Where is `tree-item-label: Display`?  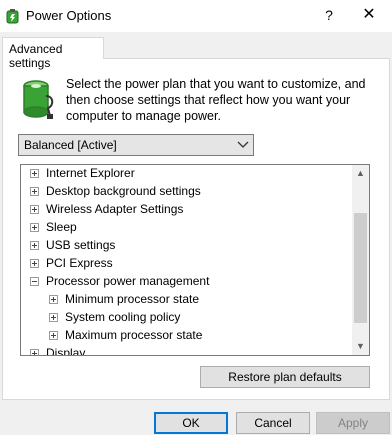 tree-item-label: Display is located at coordinates (66, 351).